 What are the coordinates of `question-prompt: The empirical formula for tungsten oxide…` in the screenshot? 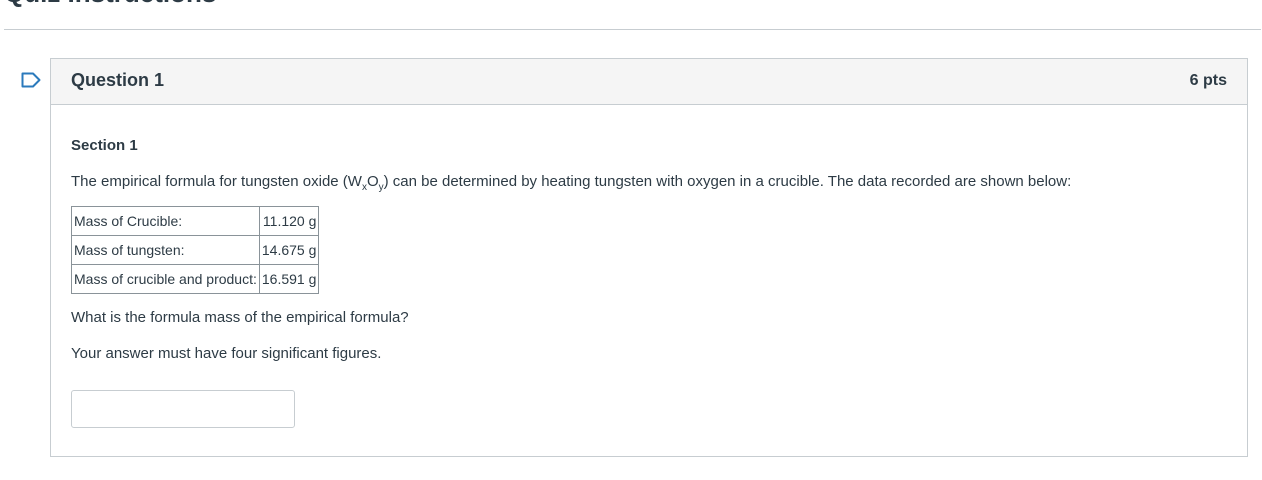 It's located at (571, 183).